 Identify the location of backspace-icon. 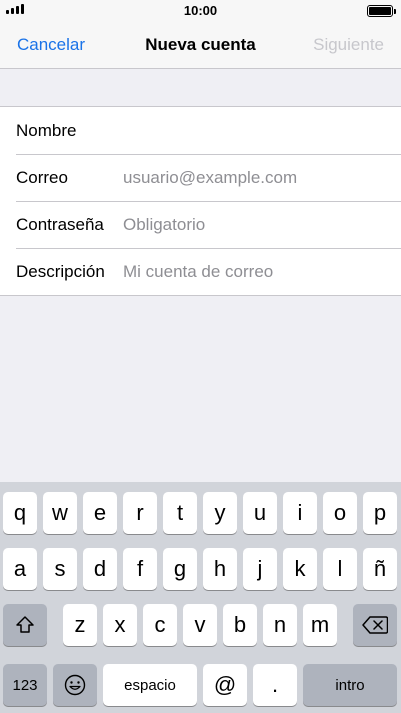
(375, 625).